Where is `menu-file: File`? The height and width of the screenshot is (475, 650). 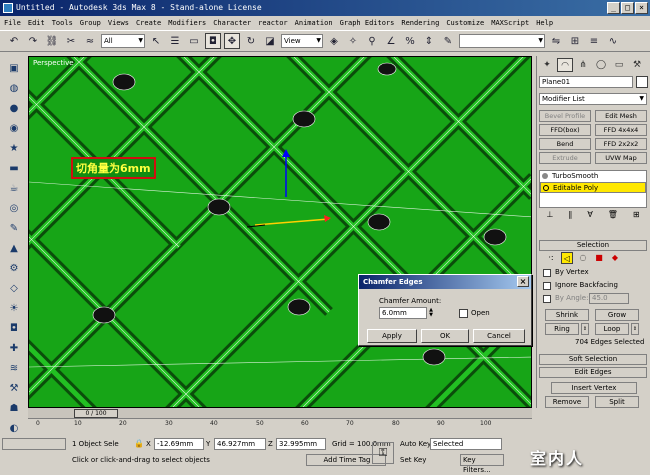
menu-file: File is located at coordinates (12, 23).